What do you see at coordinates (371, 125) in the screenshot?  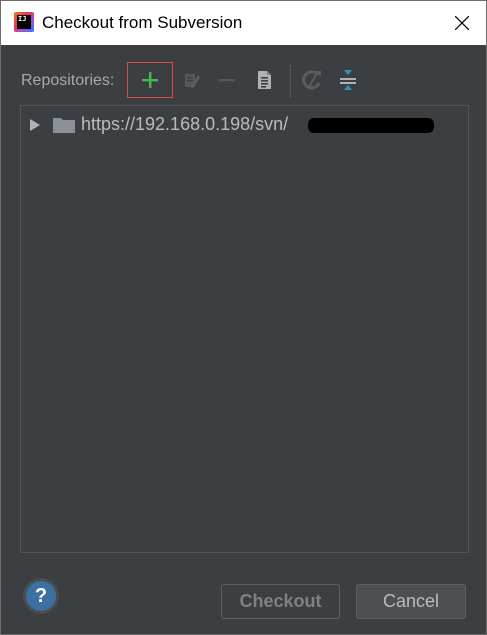 I see `redacted-text` at bounding box center [371, 125].